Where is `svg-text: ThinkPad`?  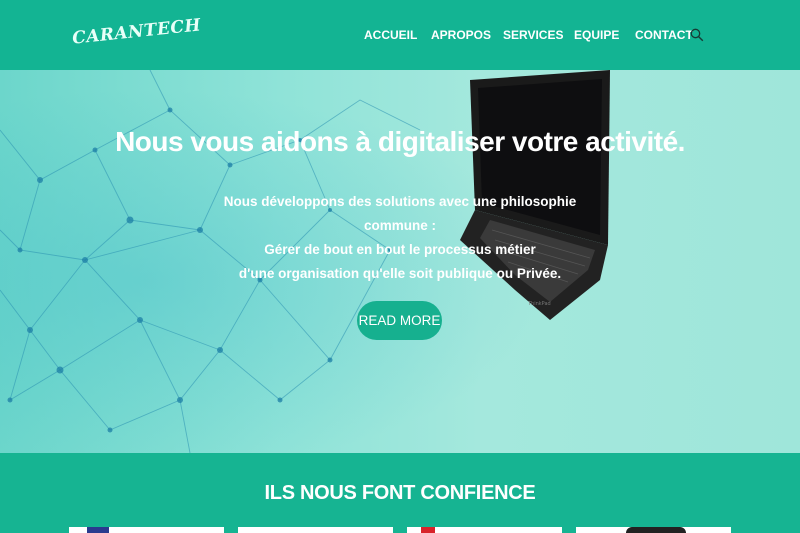 svg-text: ThinkPad is located at coordinates (539, 304).